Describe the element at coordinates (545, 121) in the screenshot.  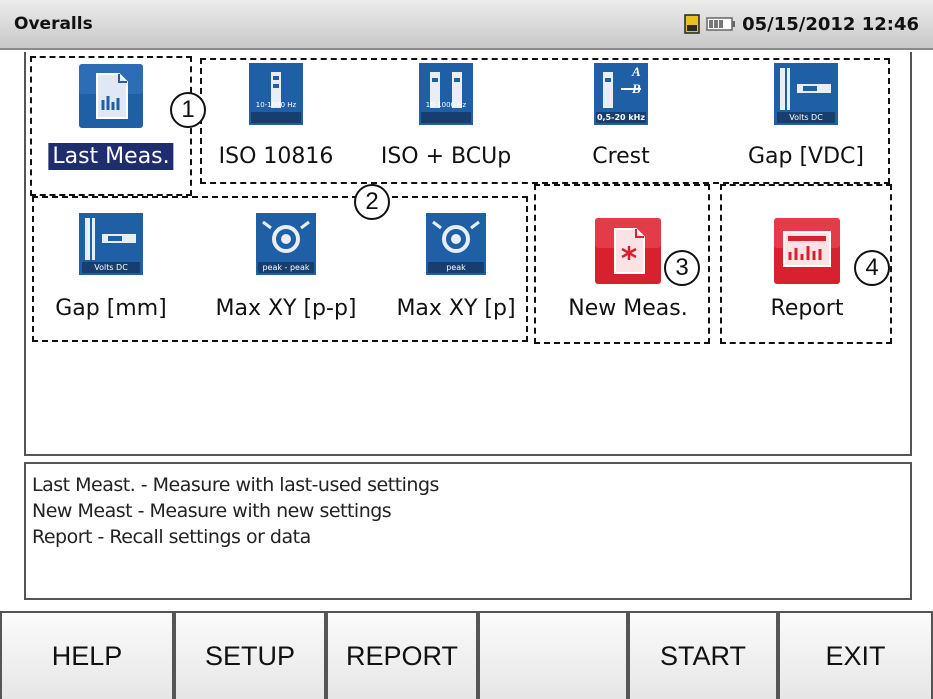
I see `group-box-2-top` at that location.